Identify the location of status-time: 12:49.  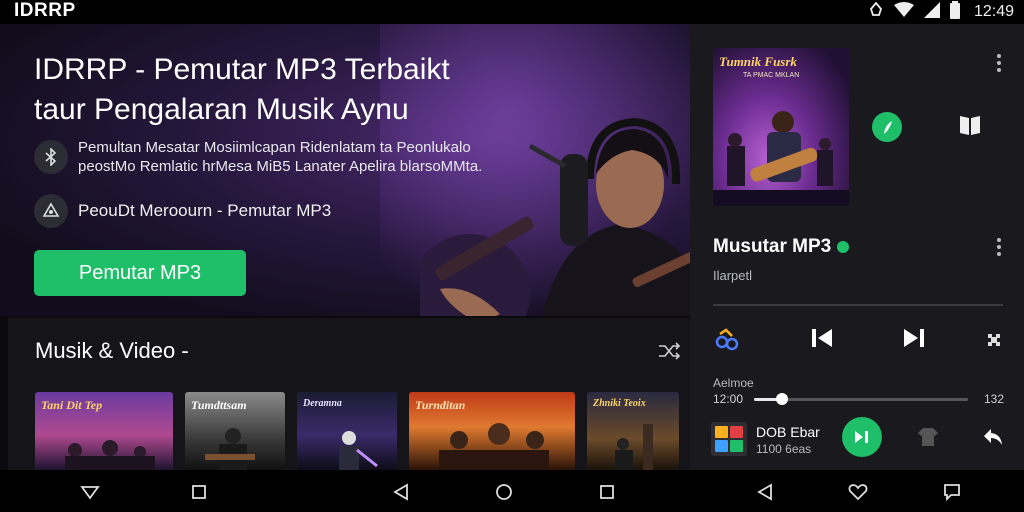
(993, 11).